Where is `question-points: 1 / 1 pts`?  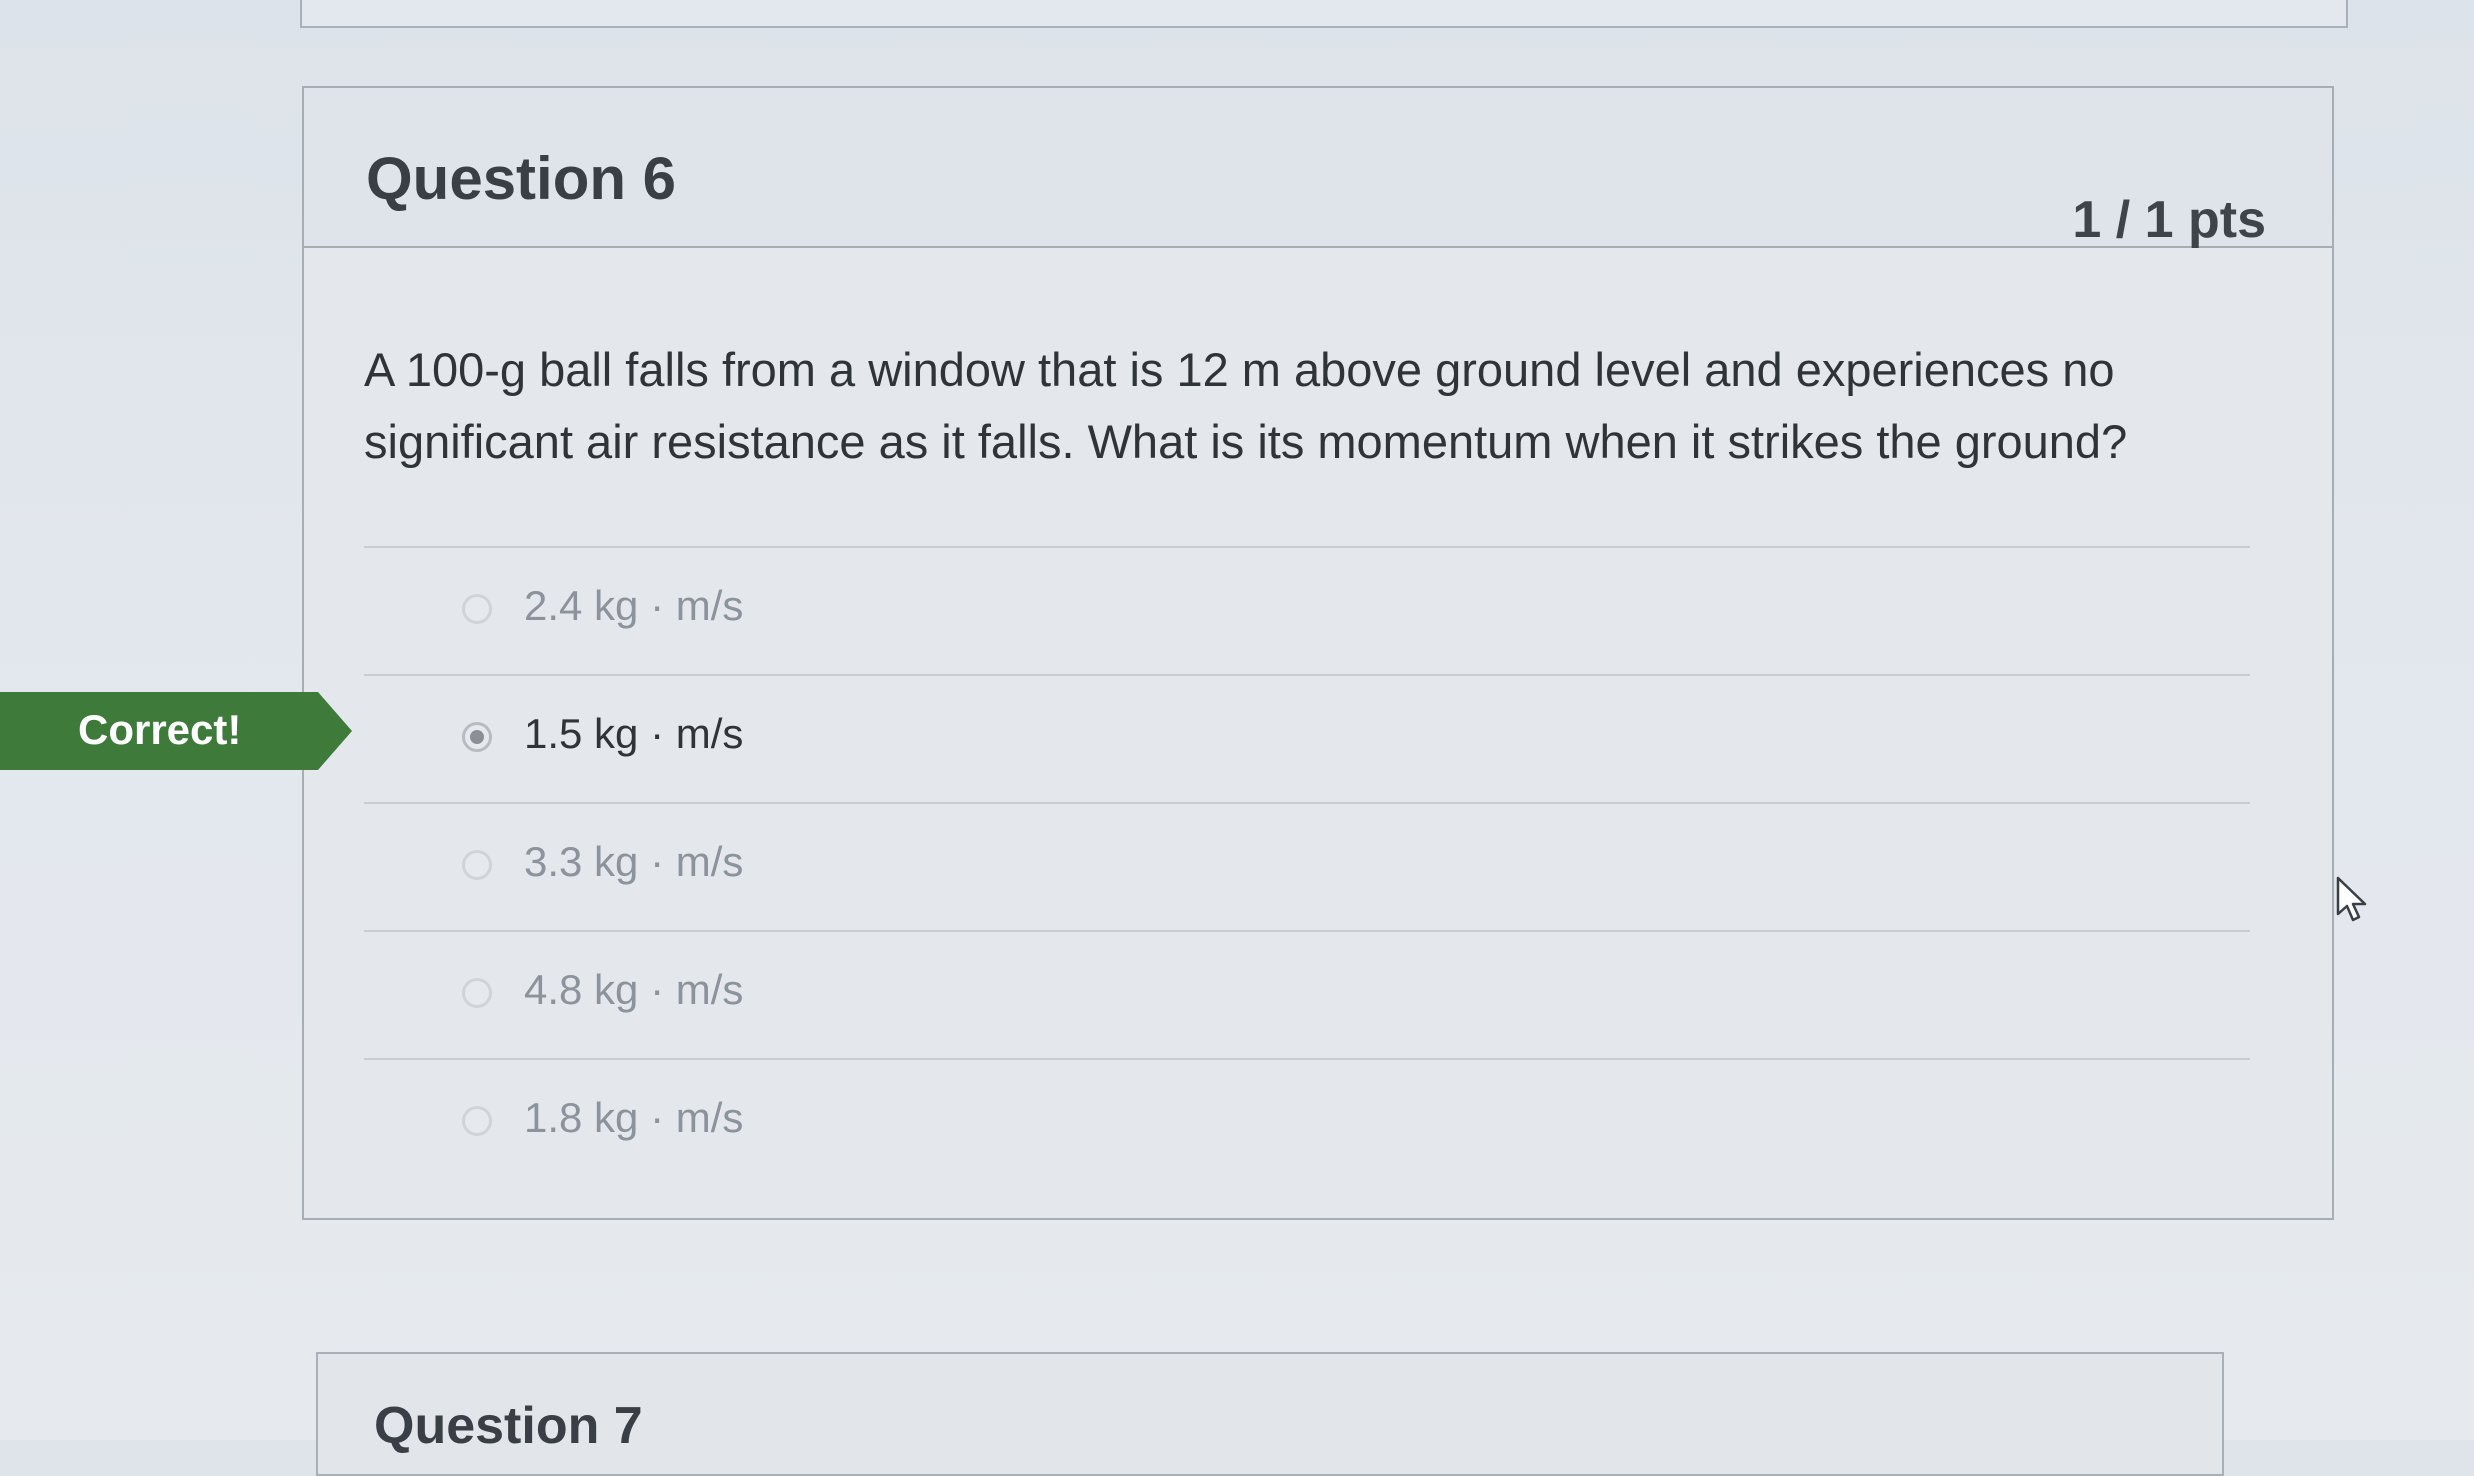
question-points: 1 / 1 pts is located at coordinates (2169, 220).